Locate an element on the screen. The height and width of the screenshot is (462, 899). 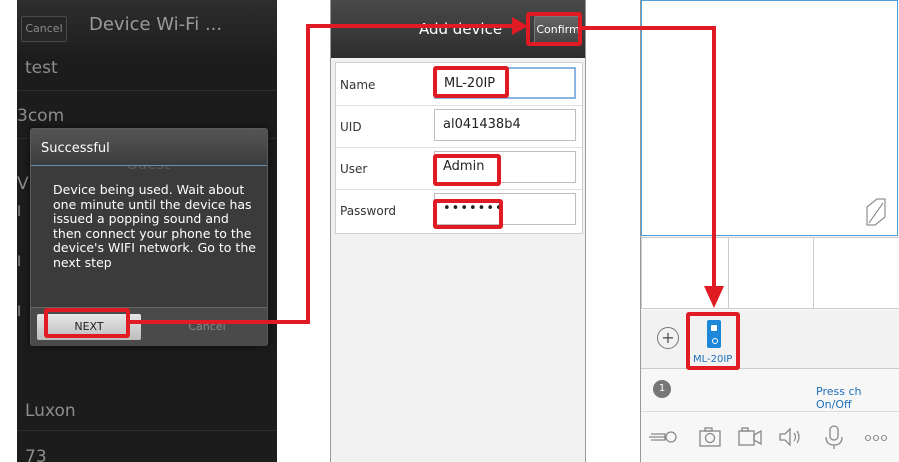
more-icon is located at coordinates (876, 437).